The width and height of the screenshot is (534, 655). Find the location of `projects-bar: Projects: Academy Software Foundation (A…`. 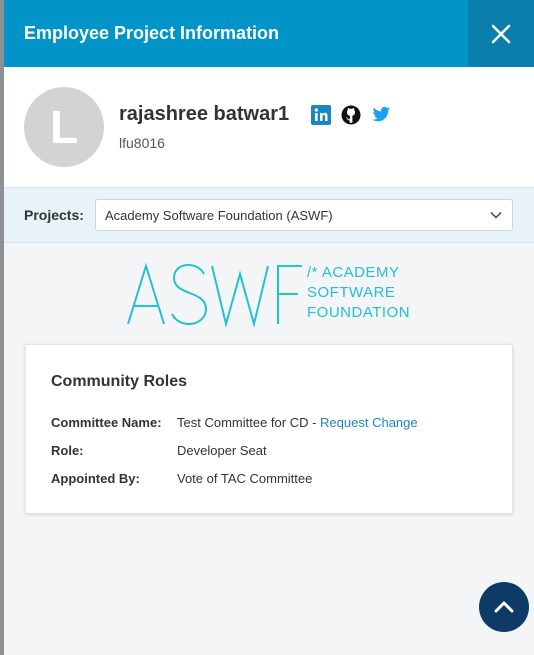

projects-bar: Projects: Academy Software Foundation (A… is located at coordinates (269, 215).